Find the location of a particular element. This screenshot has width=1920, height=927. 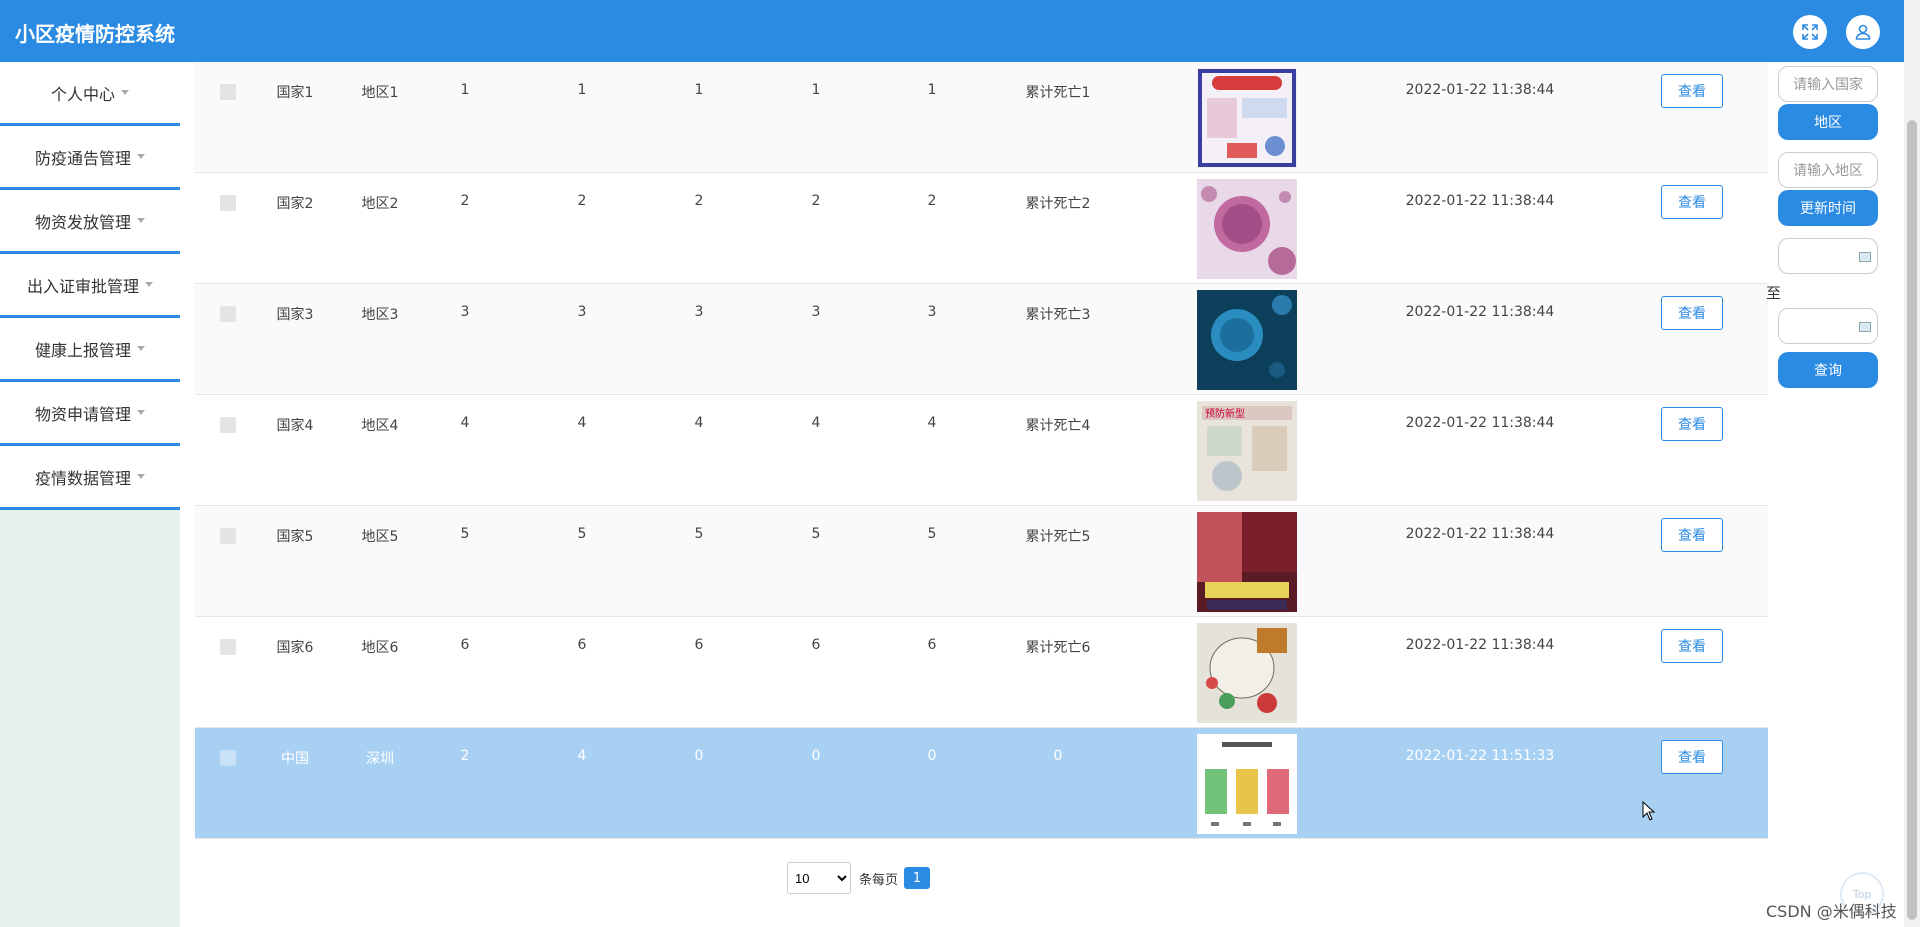

page-number-button: 1 is located at coordinates (917, 878).